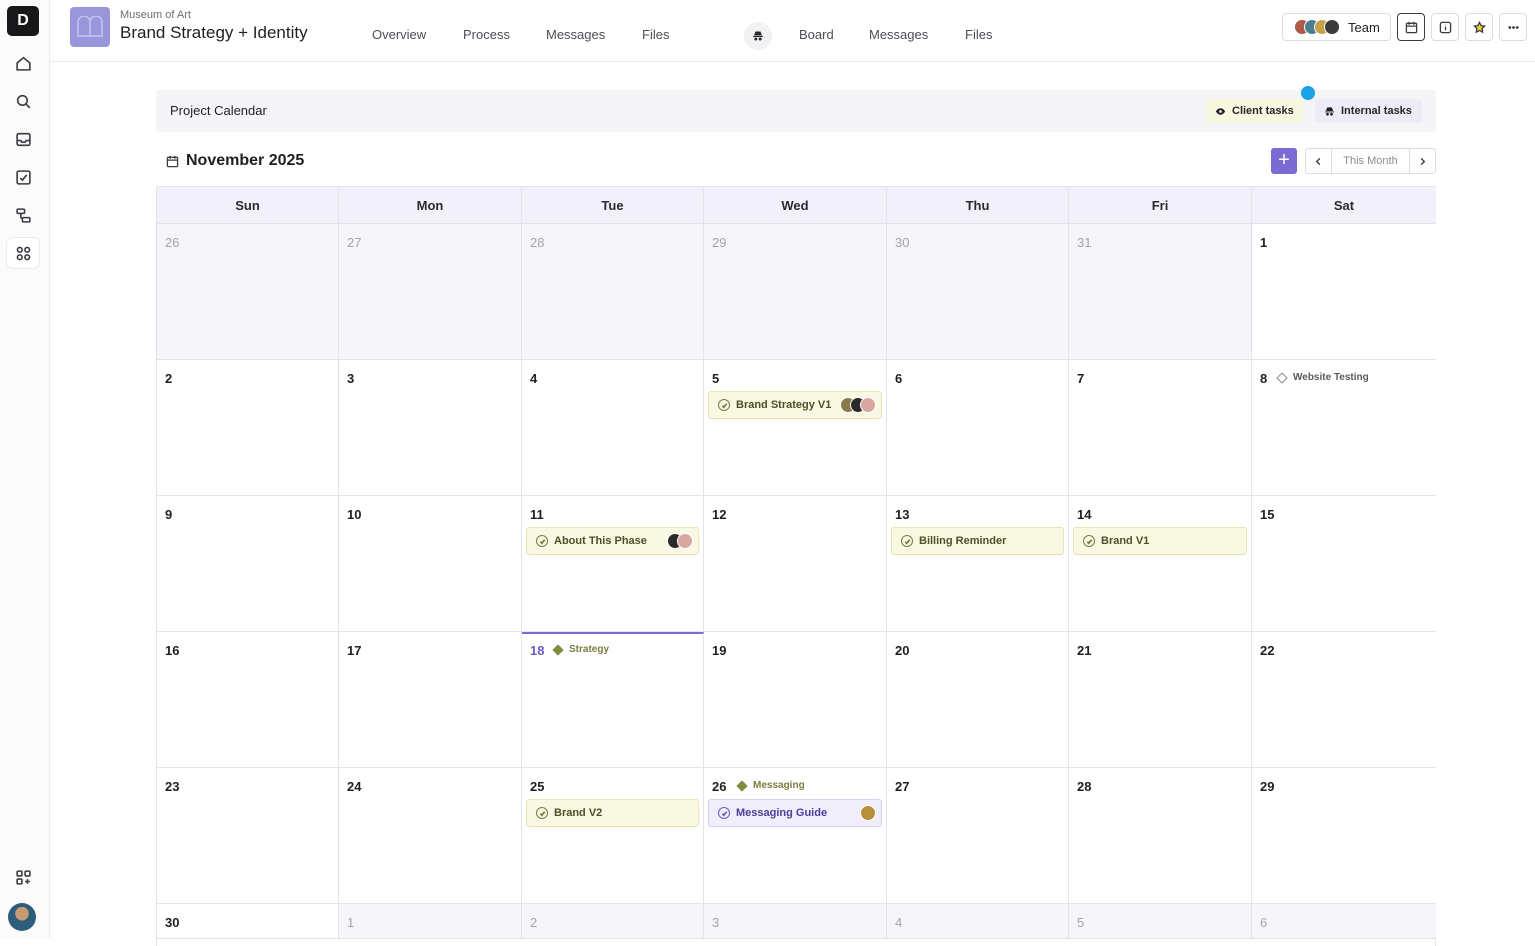  What do you see at coordinates (978, 700) in the screenshot?
I see `day-cell: 20` at bounding box center [978, 700].